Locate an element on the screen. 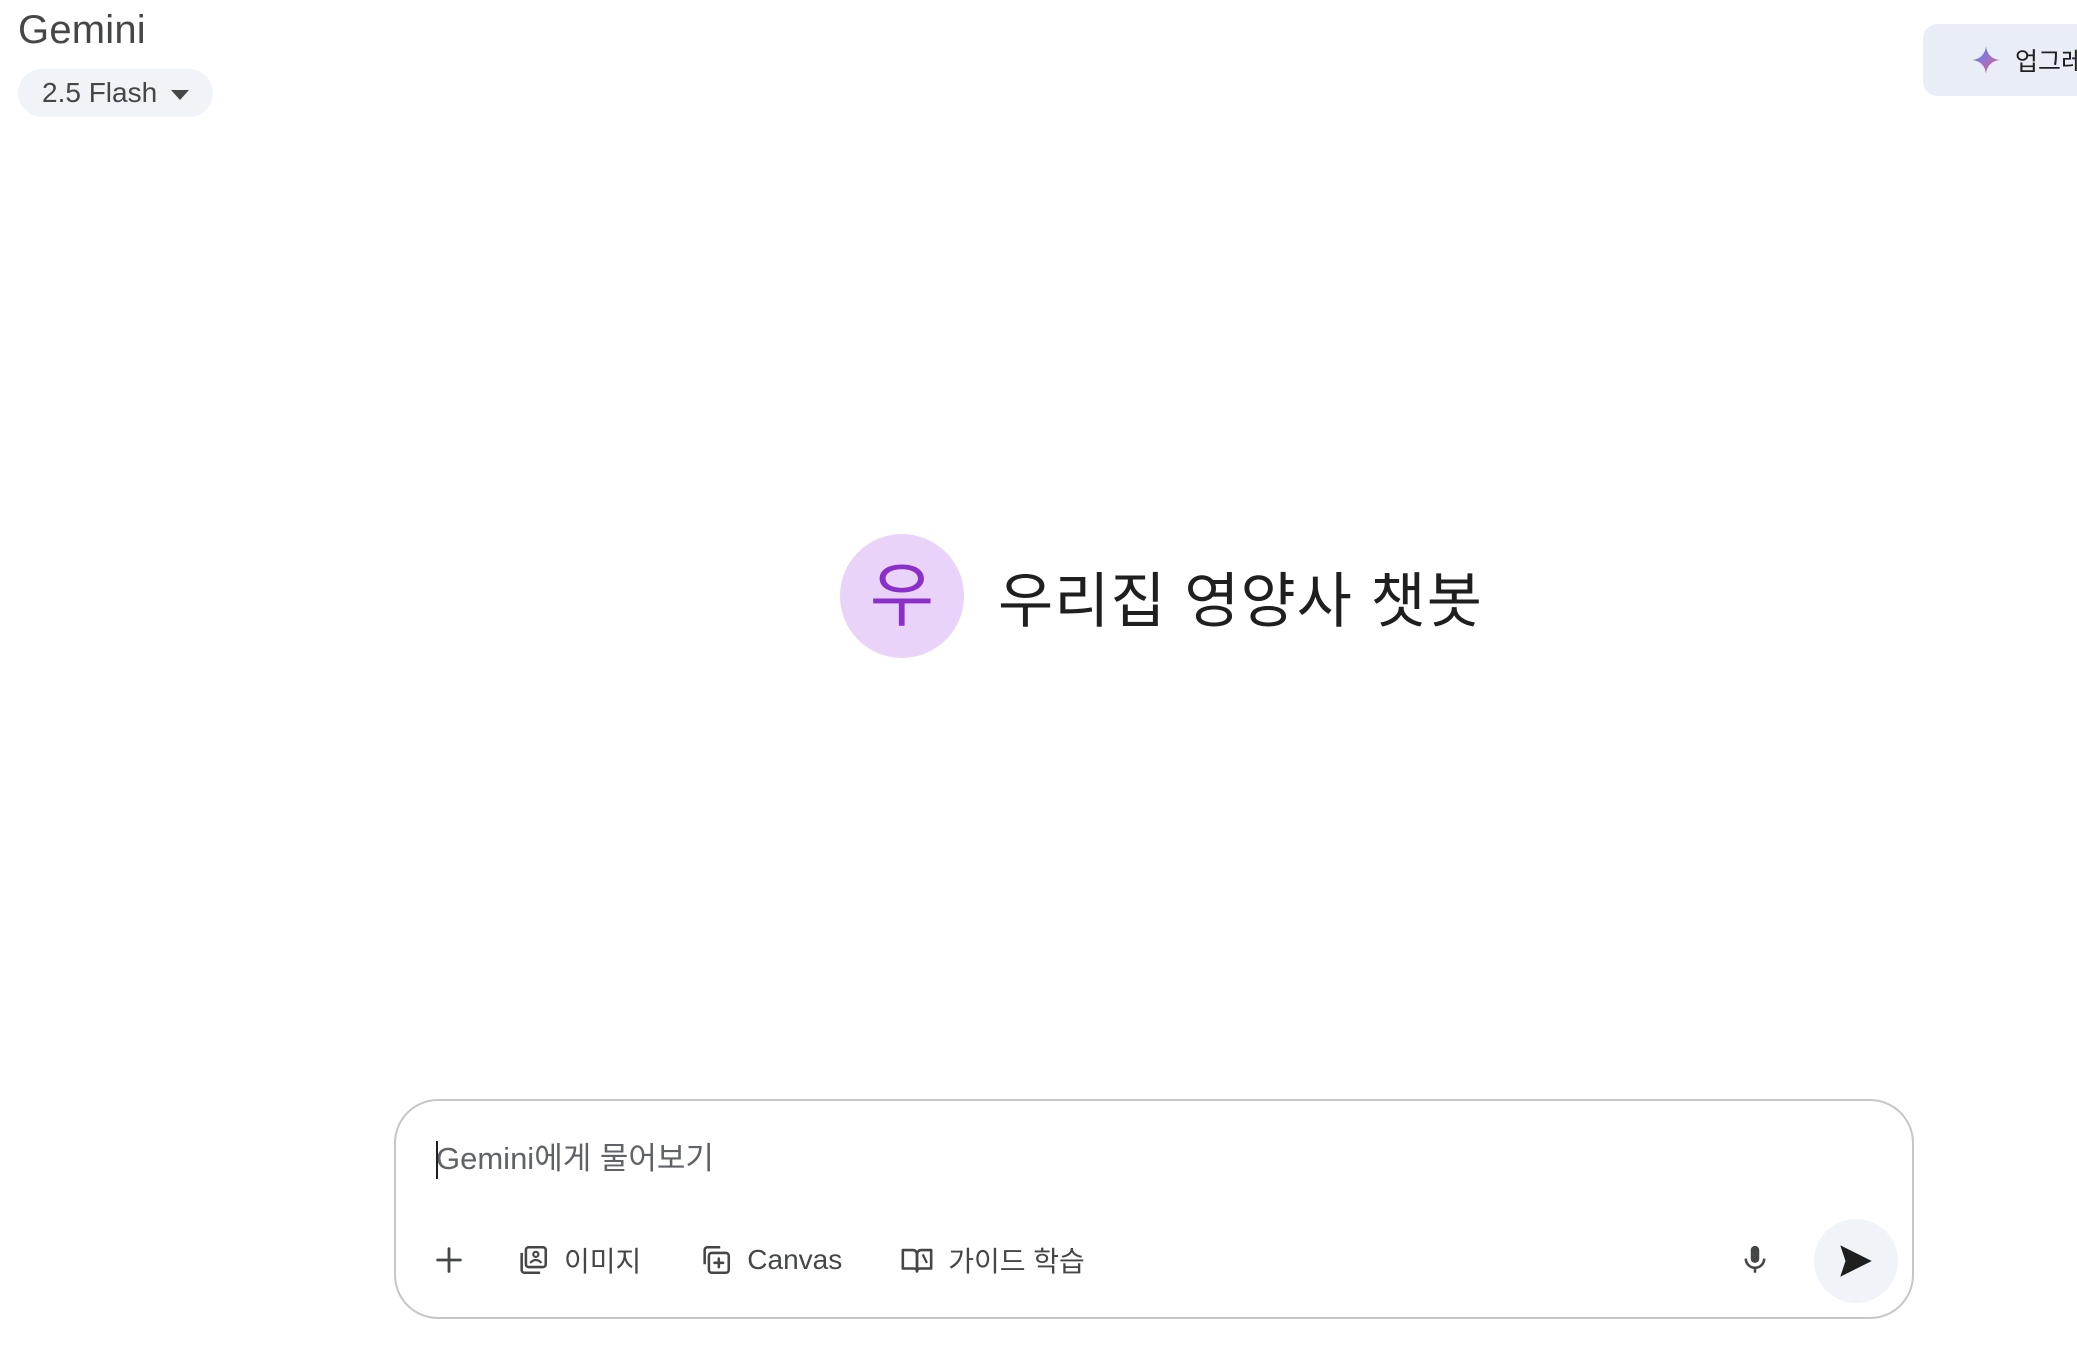 This screenshot has height=1345, width=2077. microphone-button is located at coordinates (1755, 1260).